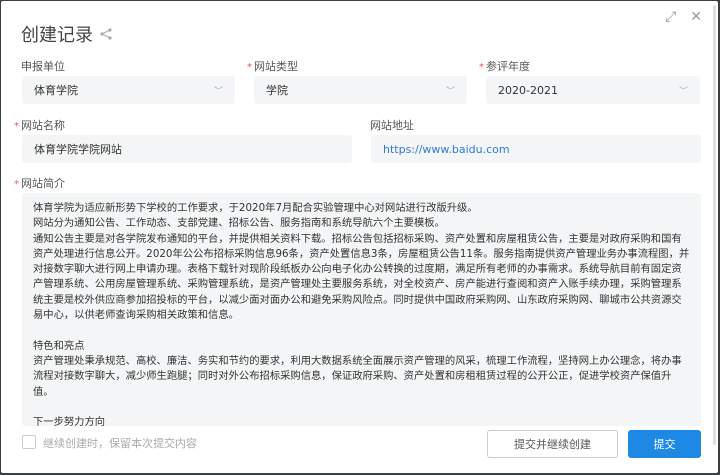 The image size is (720, 475). What do you see at coordinates (56, 90) in the screenshot?
I see `unit-value: 体育学院` at bounding box center [56, 90].